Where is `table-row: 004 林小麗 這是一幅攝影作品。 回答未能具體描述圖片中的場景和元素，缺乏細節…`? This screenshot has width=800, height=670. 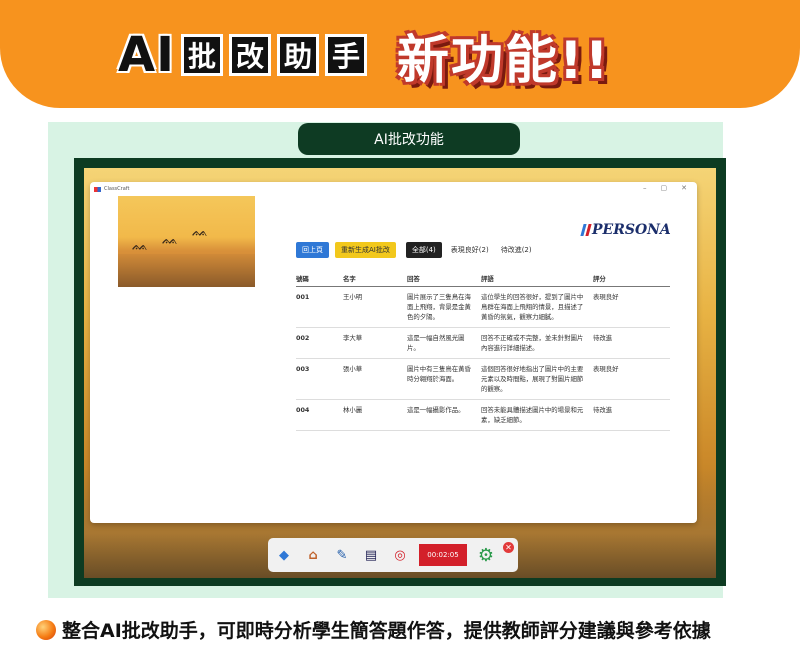 table-row: 004 林小麗 這是一幅攝影作品。 回答未能具體描述圖片中的場景和元素，缺乏細節… is located at coordinates (483, 415).